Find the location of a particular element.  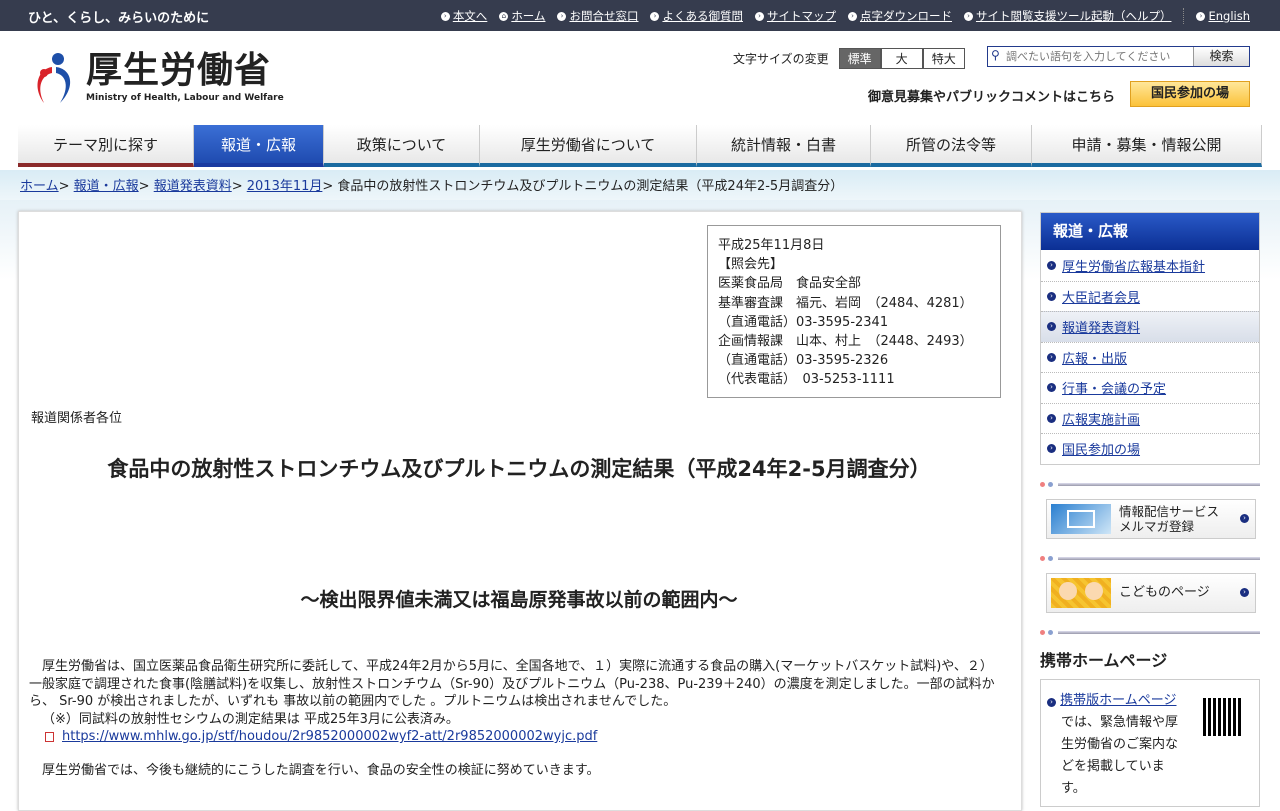

breadcrumb-home: ホーム is located at coordinates (39, 186).